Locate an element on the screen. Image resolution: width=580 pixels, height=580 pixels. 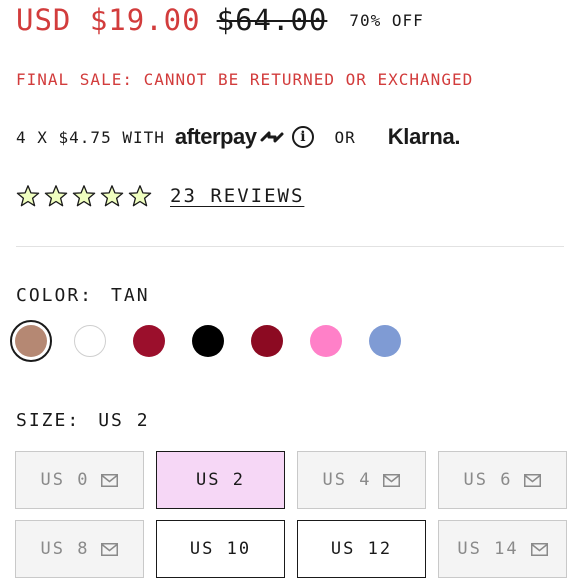
size-option-label: US 12 is located at coordinates (361, 549).